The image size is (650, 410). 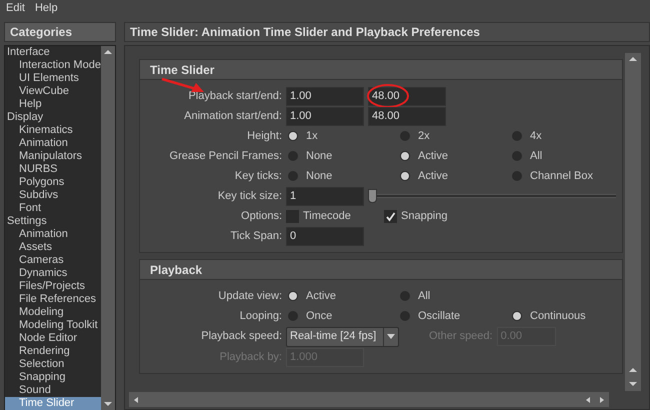 I want to click on category-item: Kinematics, so click(x=53, y=130).